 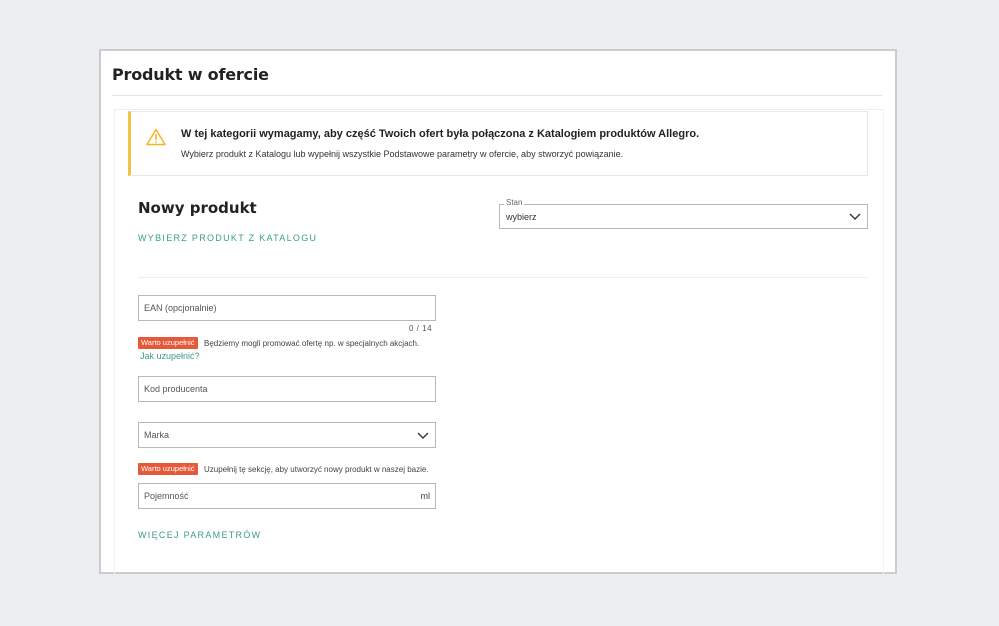 I want to click on producer-code-input: Kod producenta, so click(x=287, y=389).